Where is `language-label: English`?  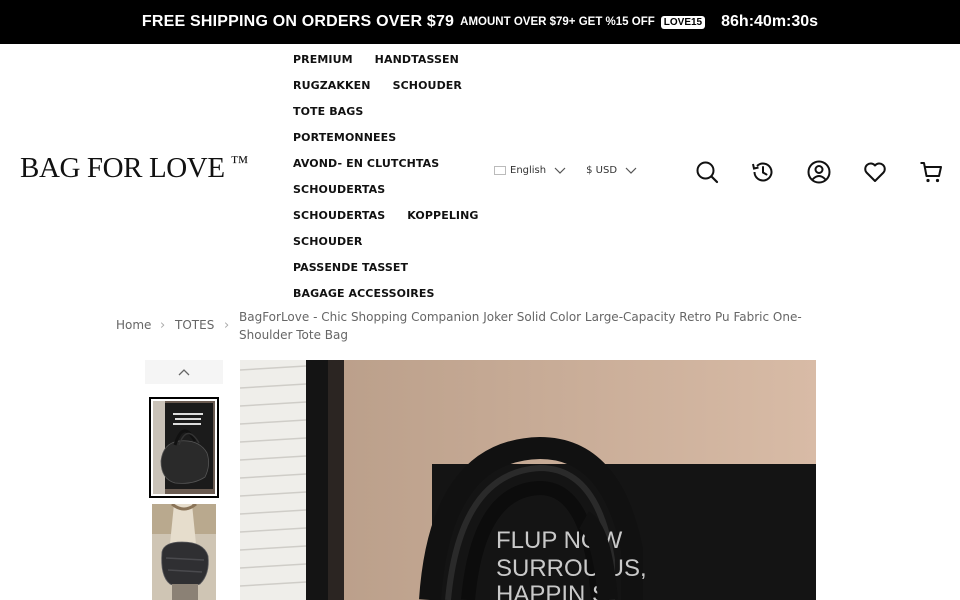 language-label: English is located at coordinates (528, 170).